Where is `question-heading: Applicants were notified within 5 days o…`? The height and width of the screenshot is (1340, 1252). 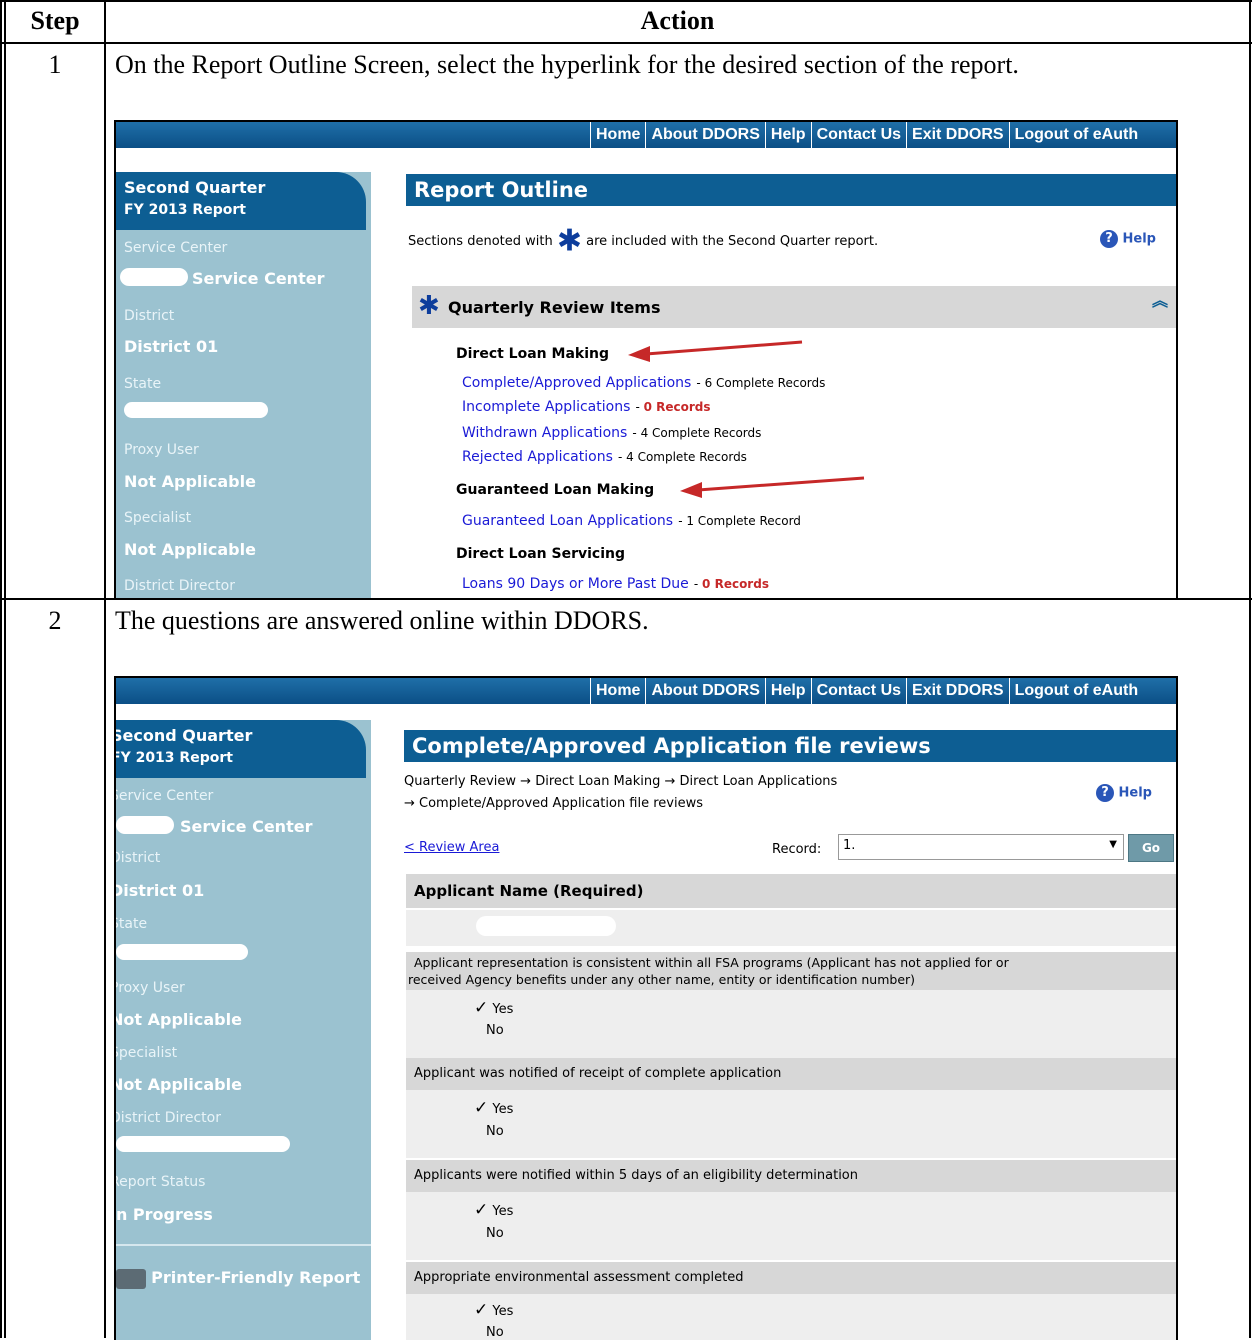 question-heading: Applicants were notified within 5 days o… is located at coordinates (791, 1176).